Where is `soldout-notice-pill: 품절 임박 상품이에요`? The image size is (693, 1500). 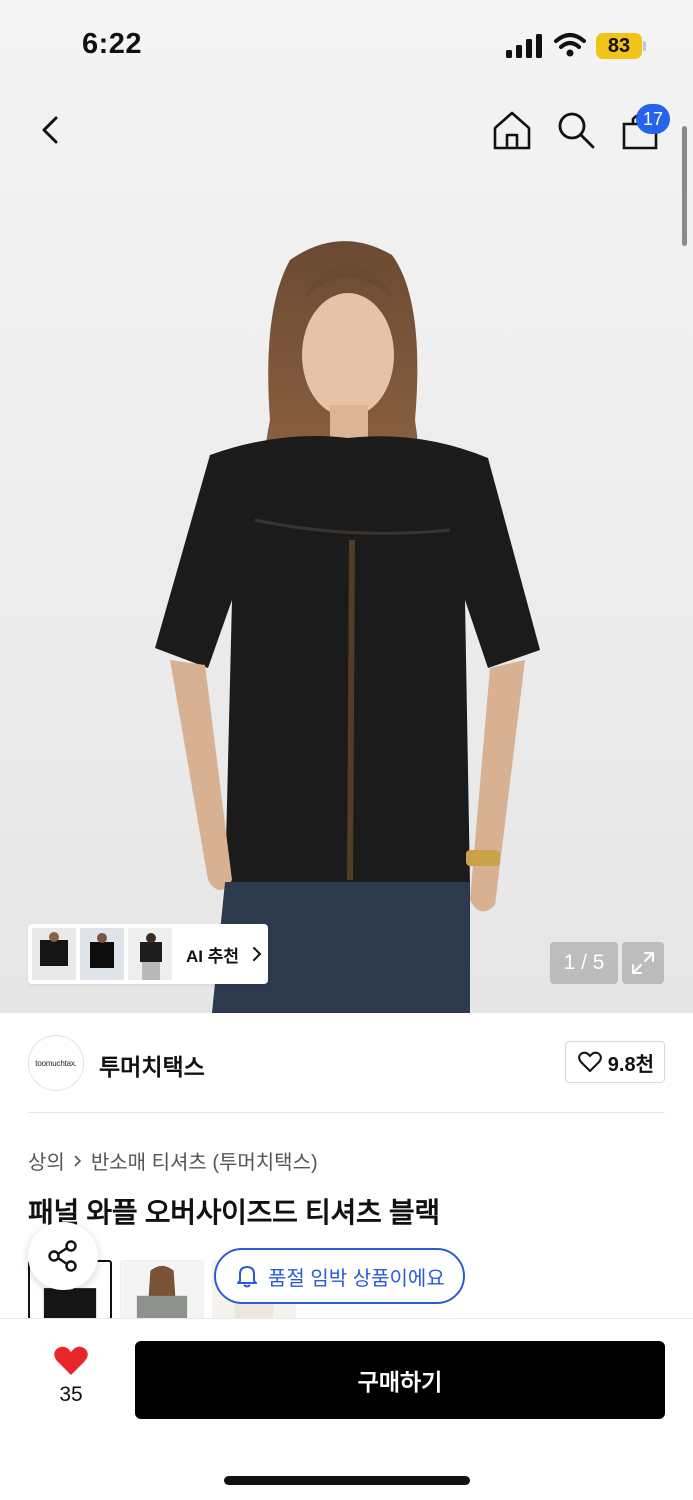
soldout-notice-pill: 품절 임박 상품이에요 is located at coordinates (339, 1276).